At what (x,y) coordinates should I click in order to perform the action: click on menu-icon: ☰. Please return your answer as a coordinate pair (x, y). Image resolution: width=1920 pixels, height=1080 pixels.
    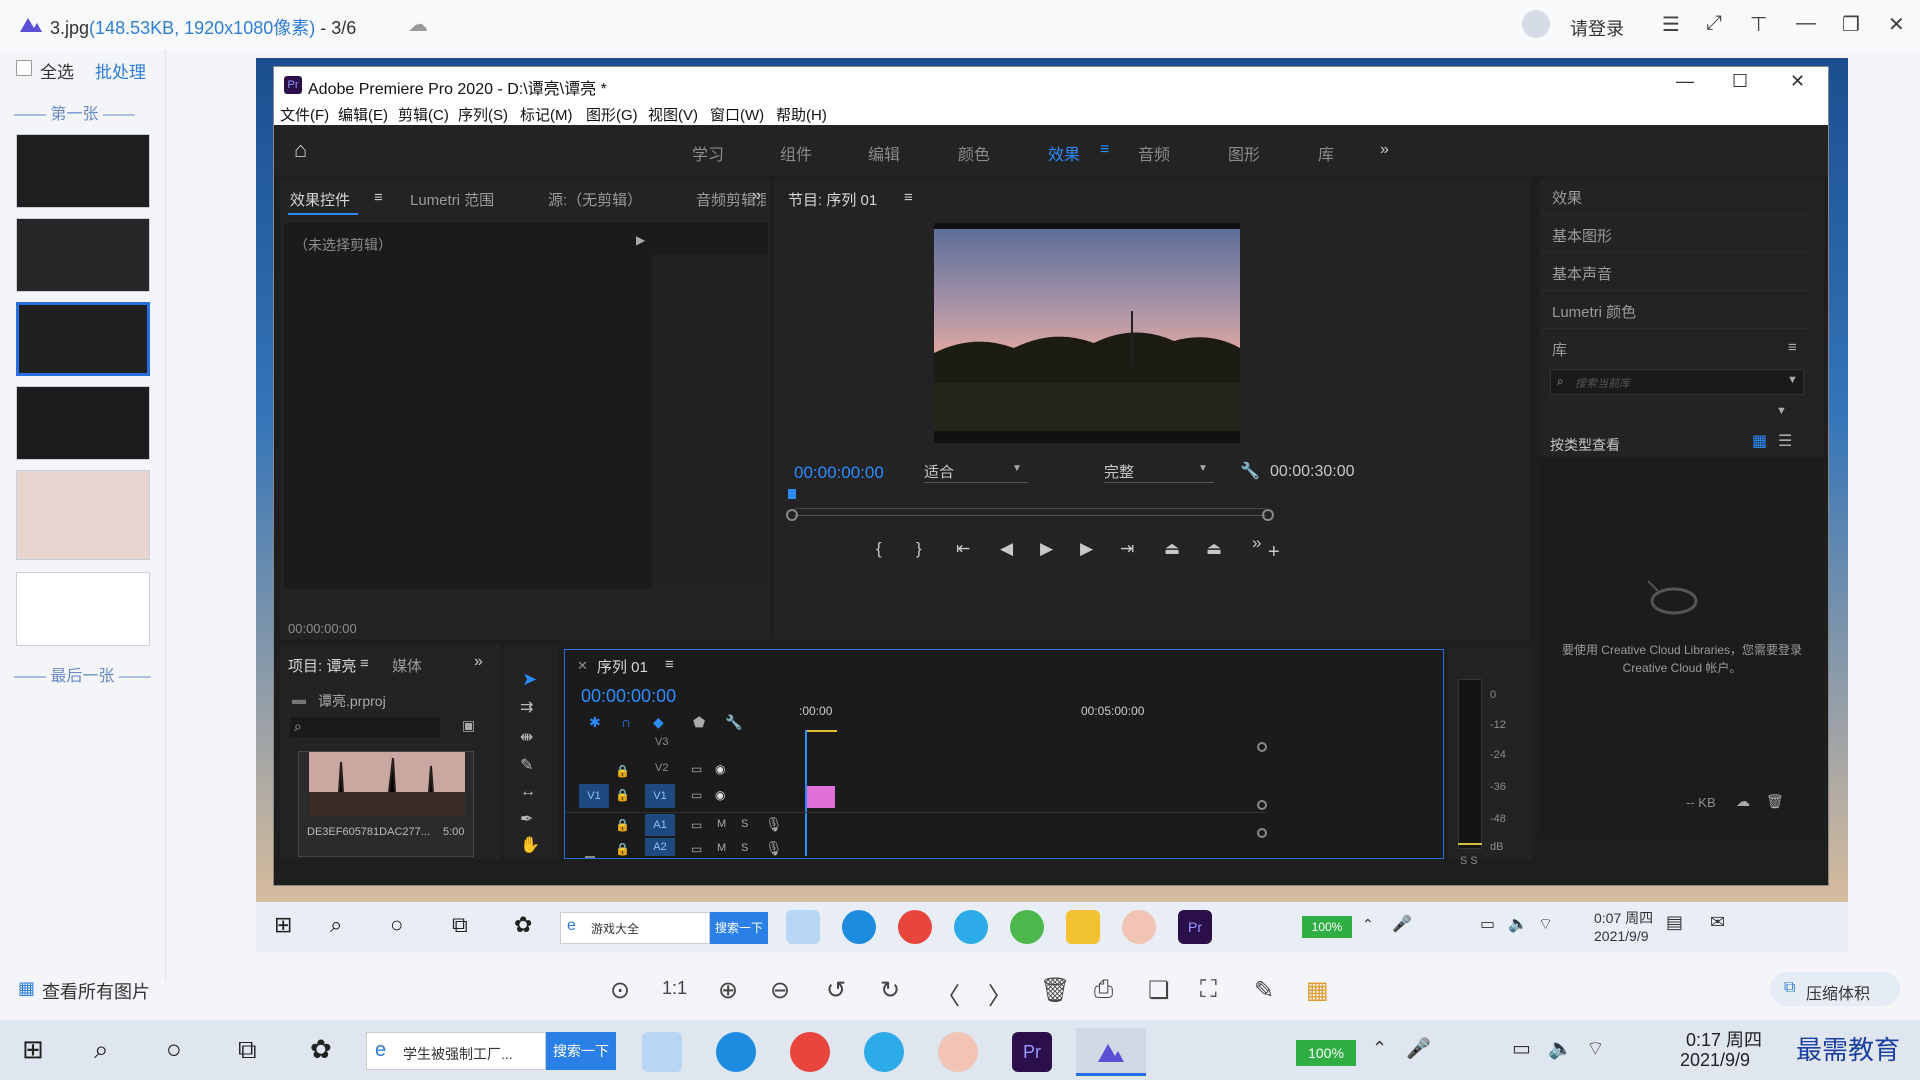
    Looking at the image, I should click on (1671, 24).